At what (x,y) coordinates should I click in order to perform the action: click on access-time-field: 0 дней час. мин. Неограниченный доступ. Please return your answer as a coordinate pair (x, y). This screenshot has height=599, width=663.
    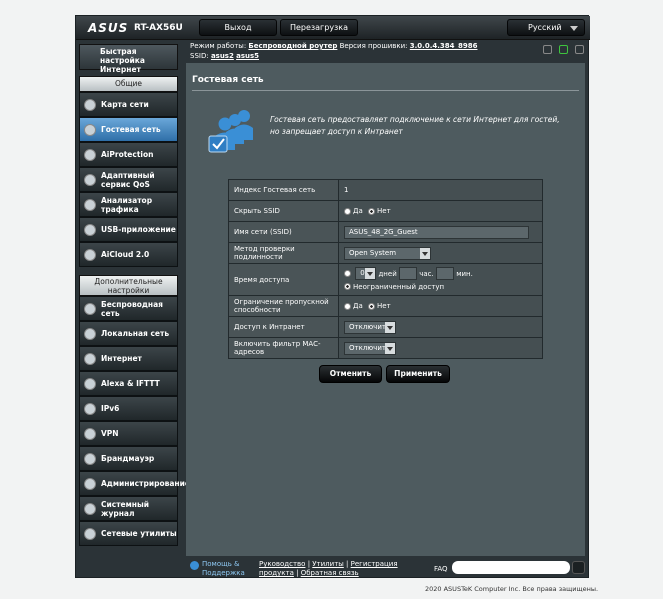
    Looking at the image, I should click on (440, 279).